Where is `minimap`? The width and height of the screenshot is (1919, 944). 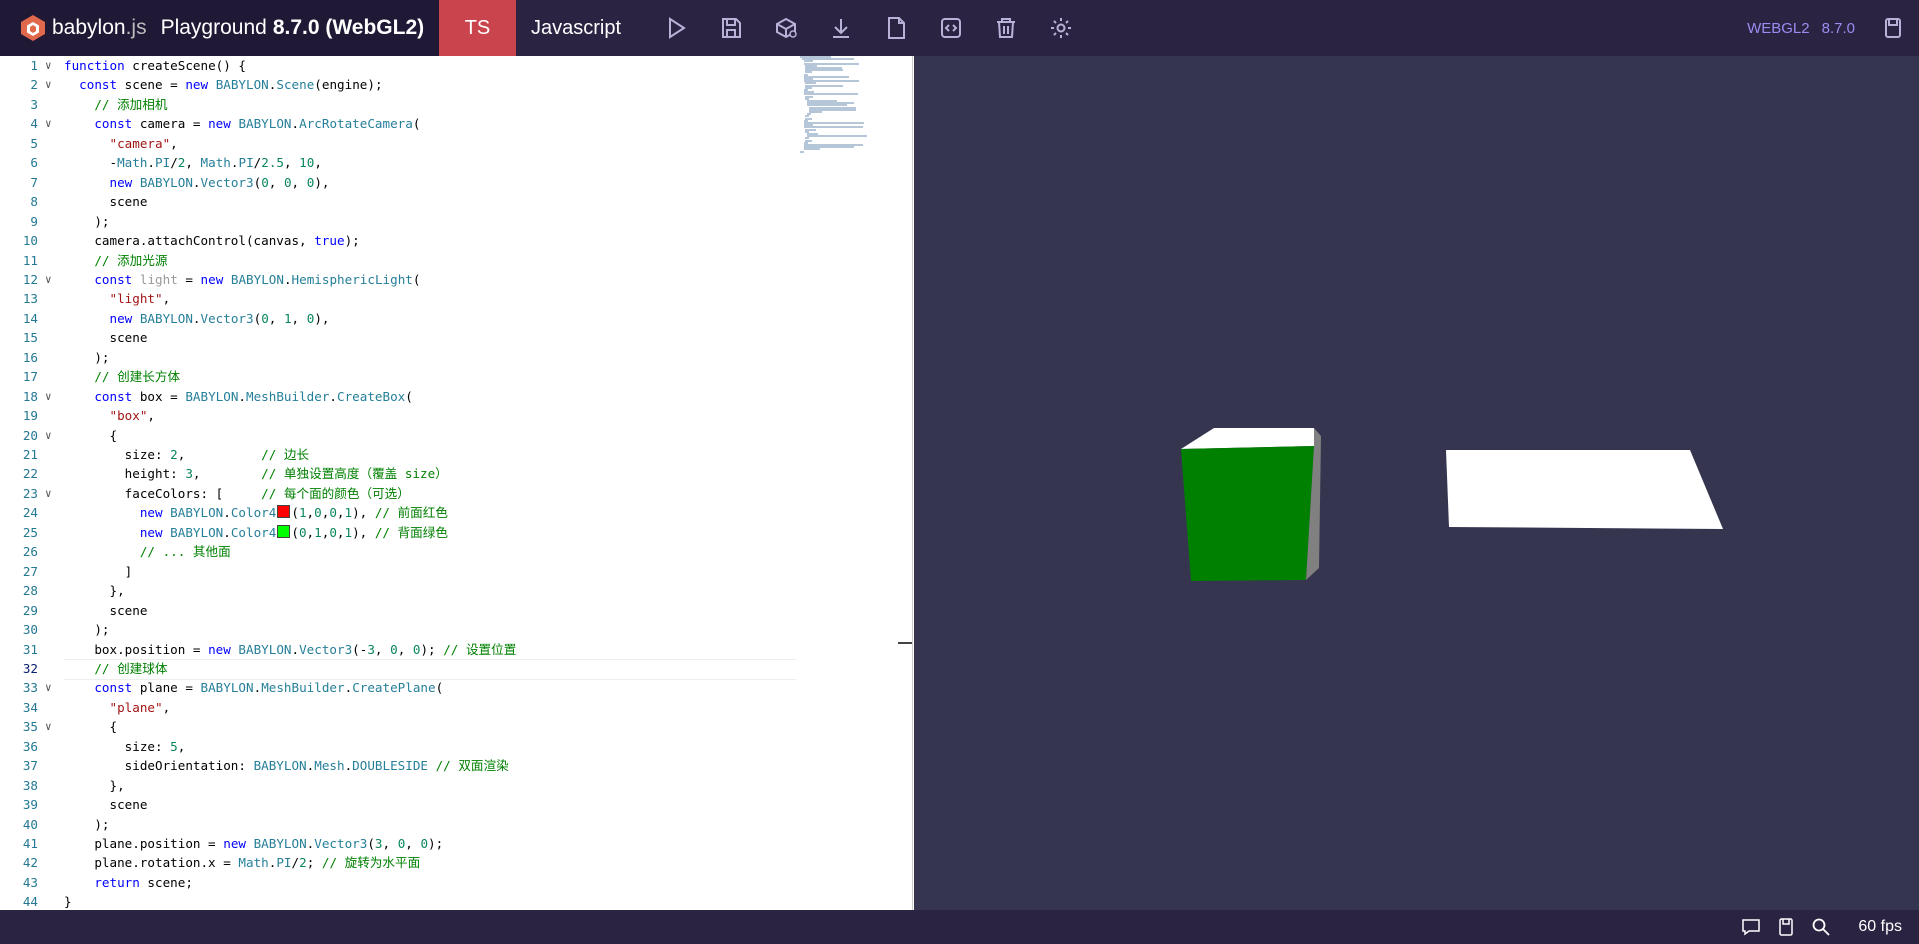 minimap is located at coordinates (852, 106).